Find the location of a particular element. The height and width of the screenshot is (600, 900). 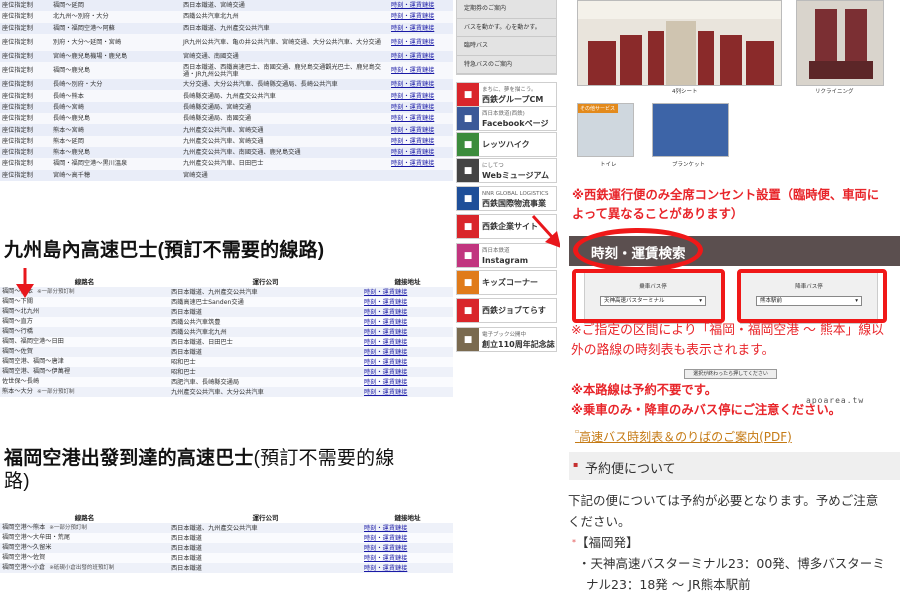

route-name: 福岡空港～久留米 is located at coordinates (27, 547).